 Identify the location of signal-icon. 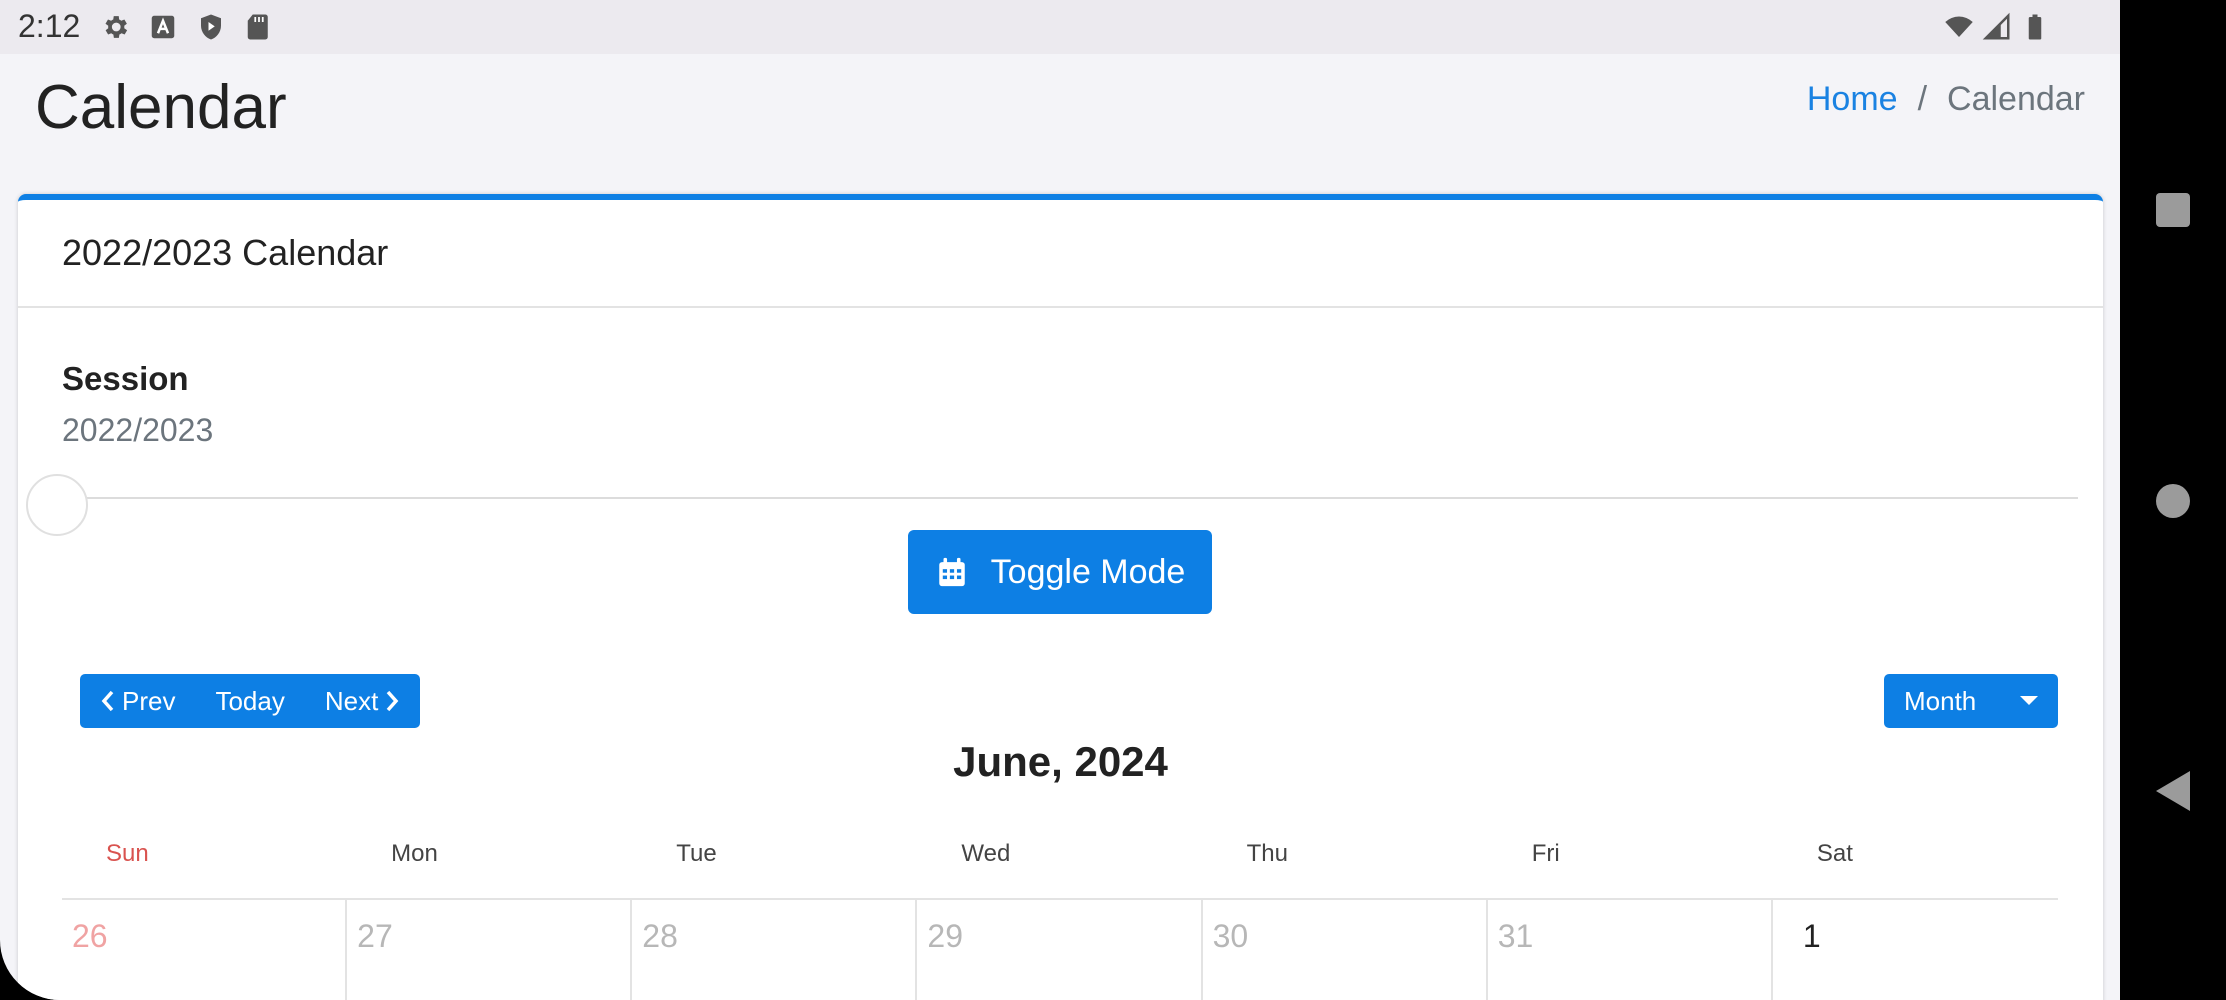
(1996, 26).